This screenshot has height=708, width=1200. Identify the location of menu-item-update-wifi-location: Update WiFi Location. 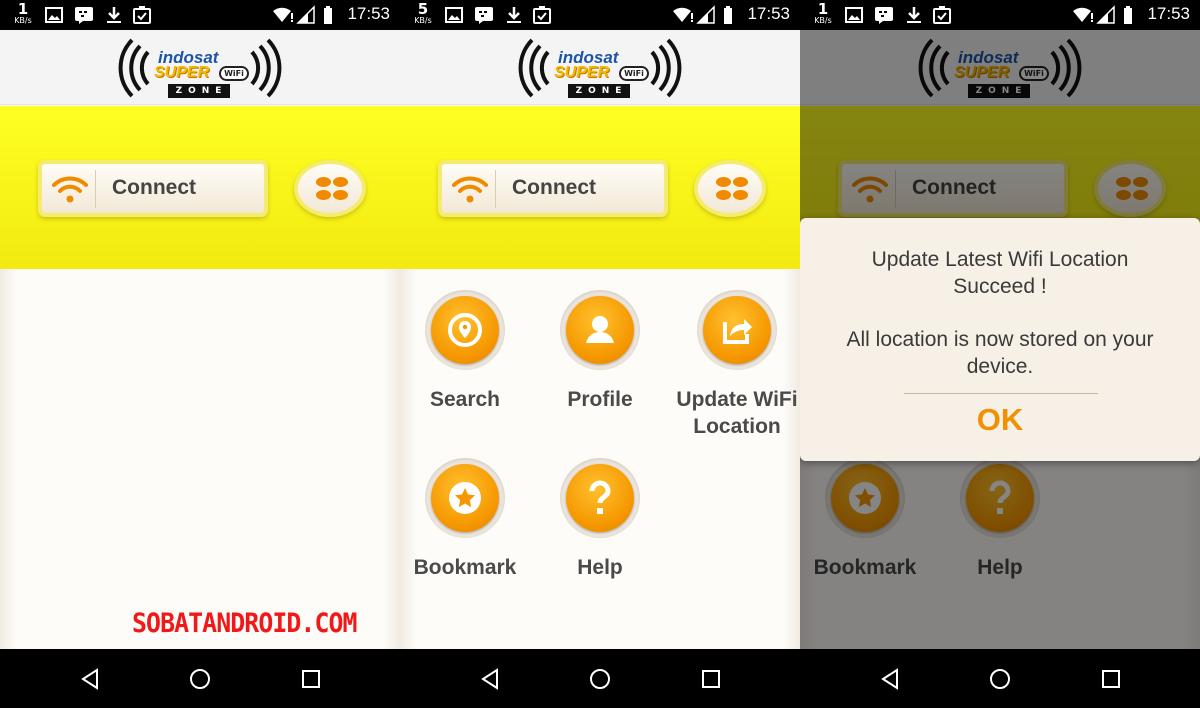
(736, 365).